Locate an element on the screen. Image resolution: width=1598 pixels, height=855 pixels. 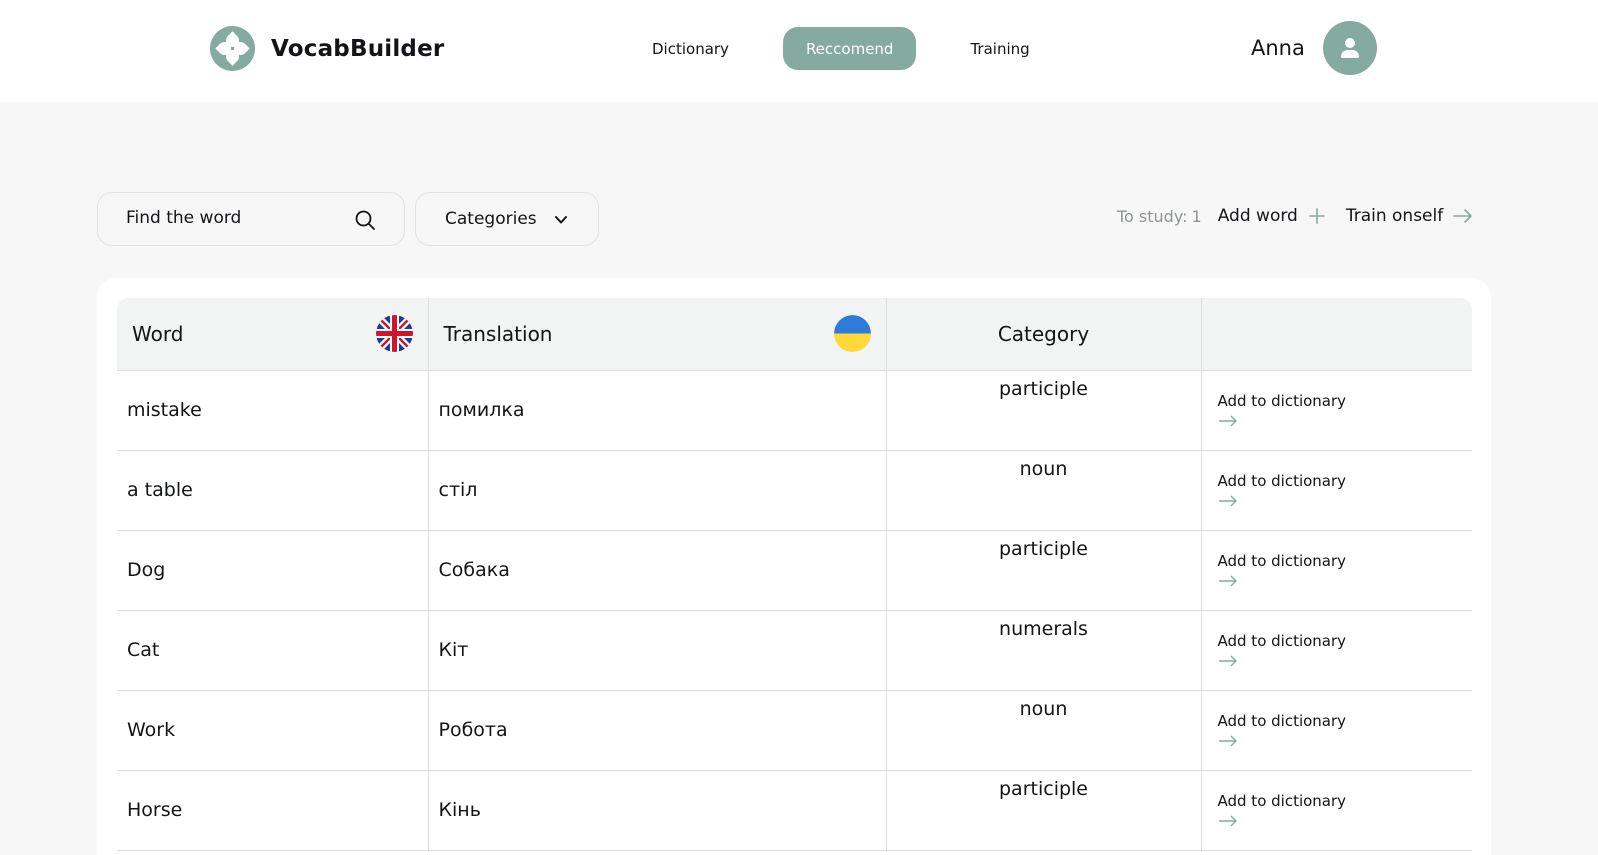
word-cell: mistake is located at coordinates (273, 410).